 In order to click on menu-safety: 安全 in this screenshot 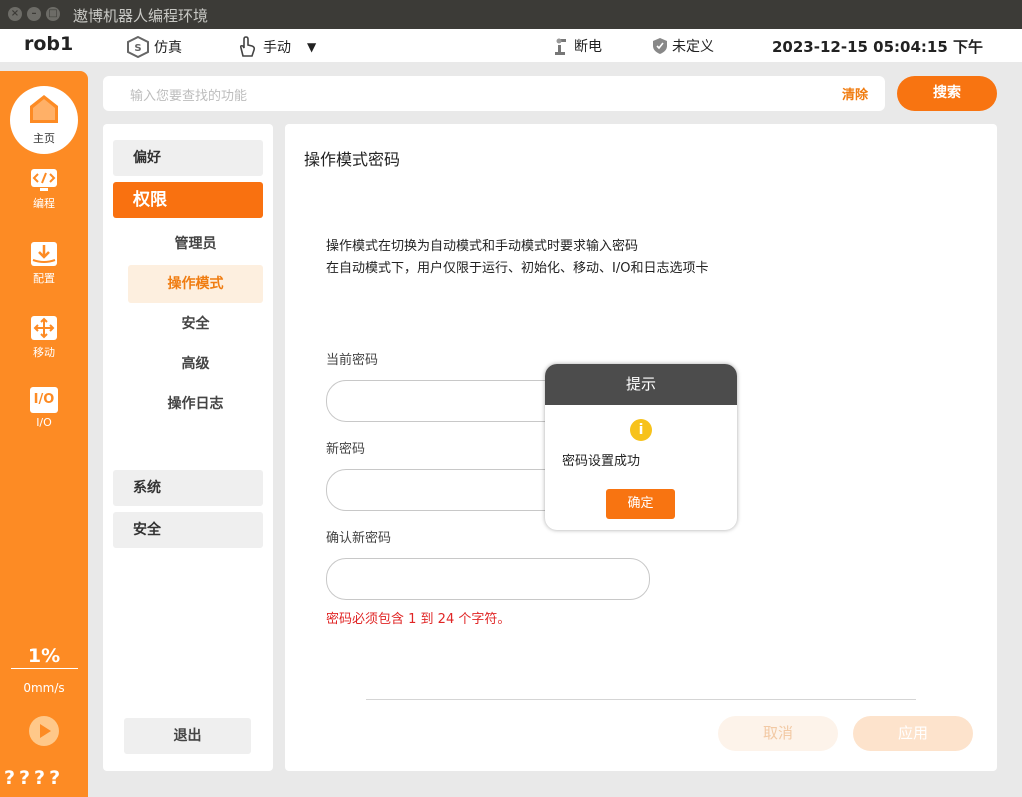, I will do `click(188, 530)`.